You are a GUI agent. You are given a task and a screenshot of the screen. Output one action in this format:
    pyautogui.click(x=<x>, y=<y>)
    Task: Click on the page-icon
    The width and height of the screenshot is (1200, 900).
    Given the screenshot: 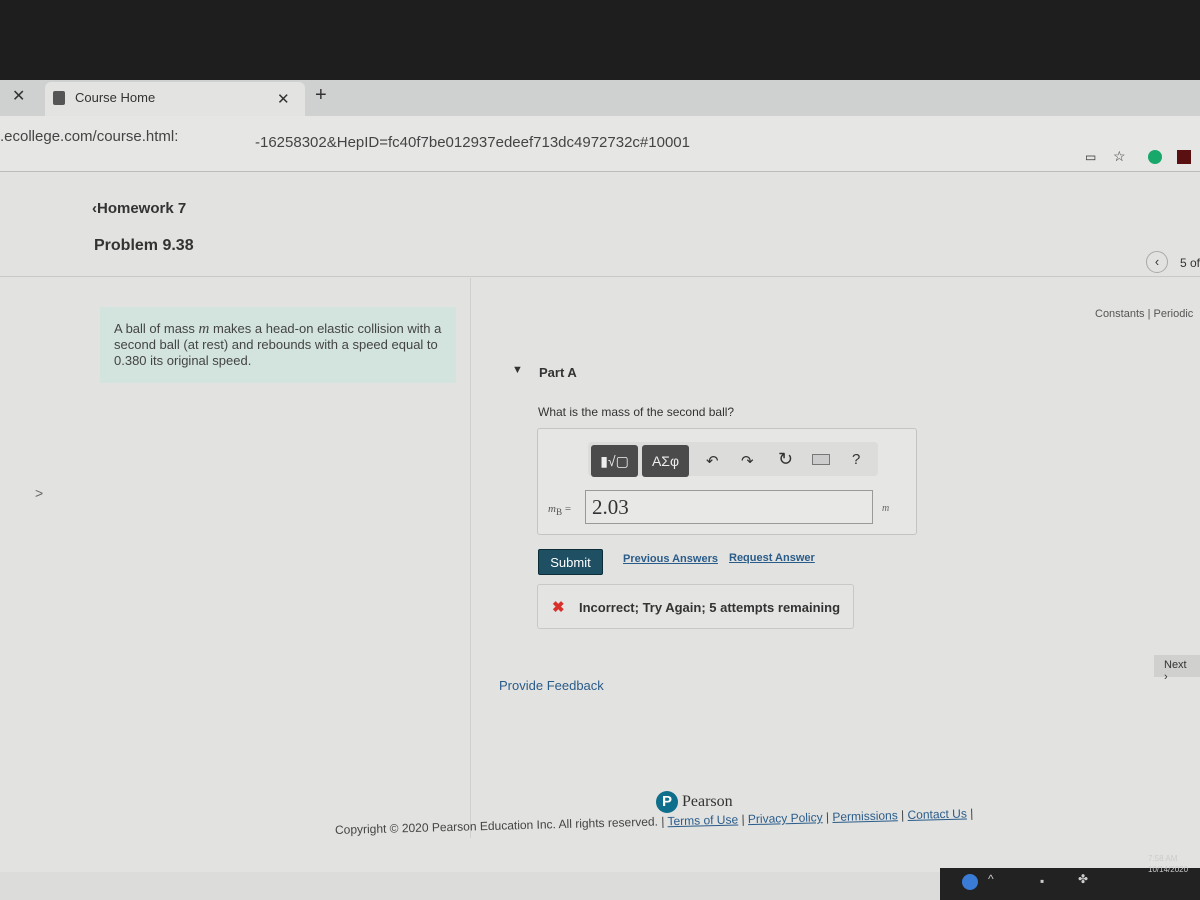 What is the action you would take?
    pyautogui.click(x=59, y=98)
    